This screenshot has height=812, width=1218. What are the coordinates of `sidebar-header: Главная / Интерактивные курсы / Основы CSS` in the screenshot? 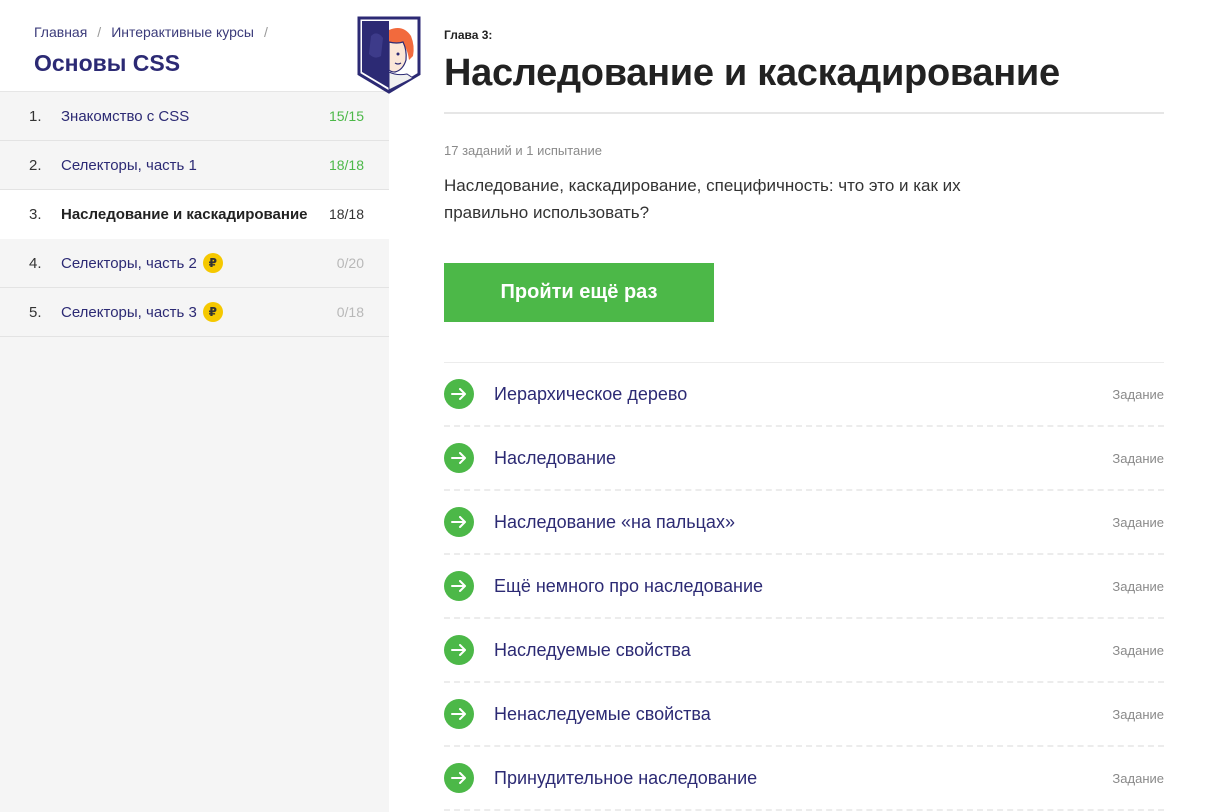 It's located at (194, 46).